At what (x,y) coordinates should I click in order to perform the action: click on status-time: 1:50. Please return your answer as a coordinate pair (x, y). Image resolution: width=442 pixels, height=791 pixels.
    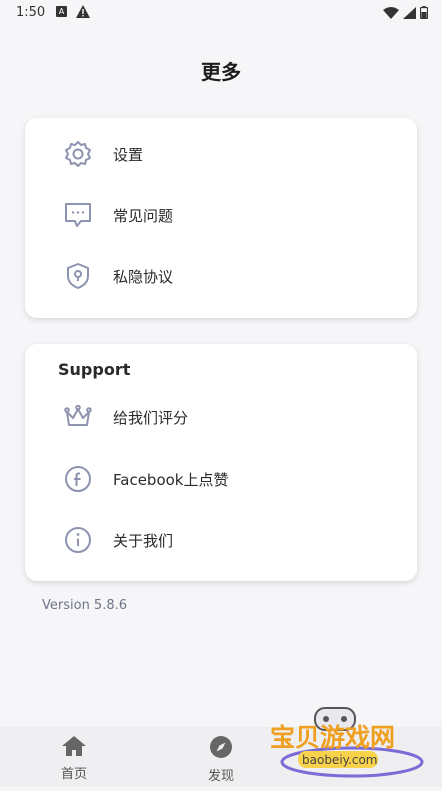
    Looking at the image, I should click on (31, 12).